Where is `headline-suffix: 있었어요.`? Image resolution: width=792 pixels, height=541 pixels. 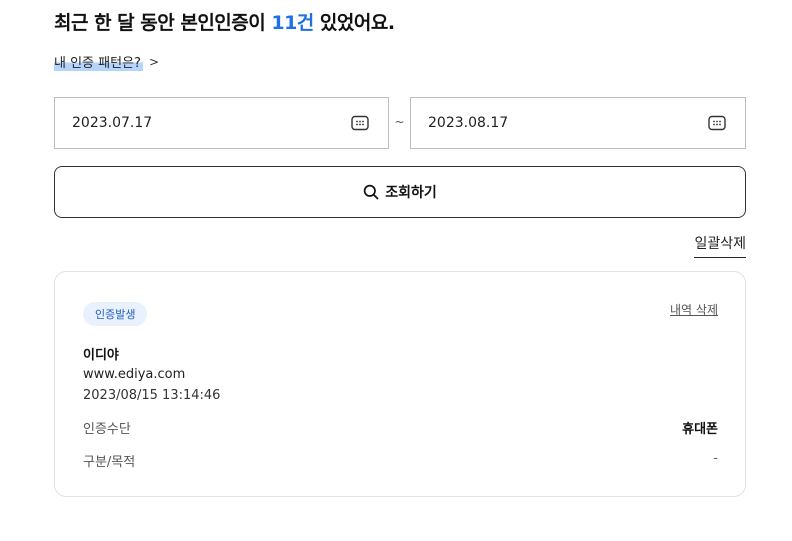 headline-suffix: 있었어요. is located at coordinates (354, 23).